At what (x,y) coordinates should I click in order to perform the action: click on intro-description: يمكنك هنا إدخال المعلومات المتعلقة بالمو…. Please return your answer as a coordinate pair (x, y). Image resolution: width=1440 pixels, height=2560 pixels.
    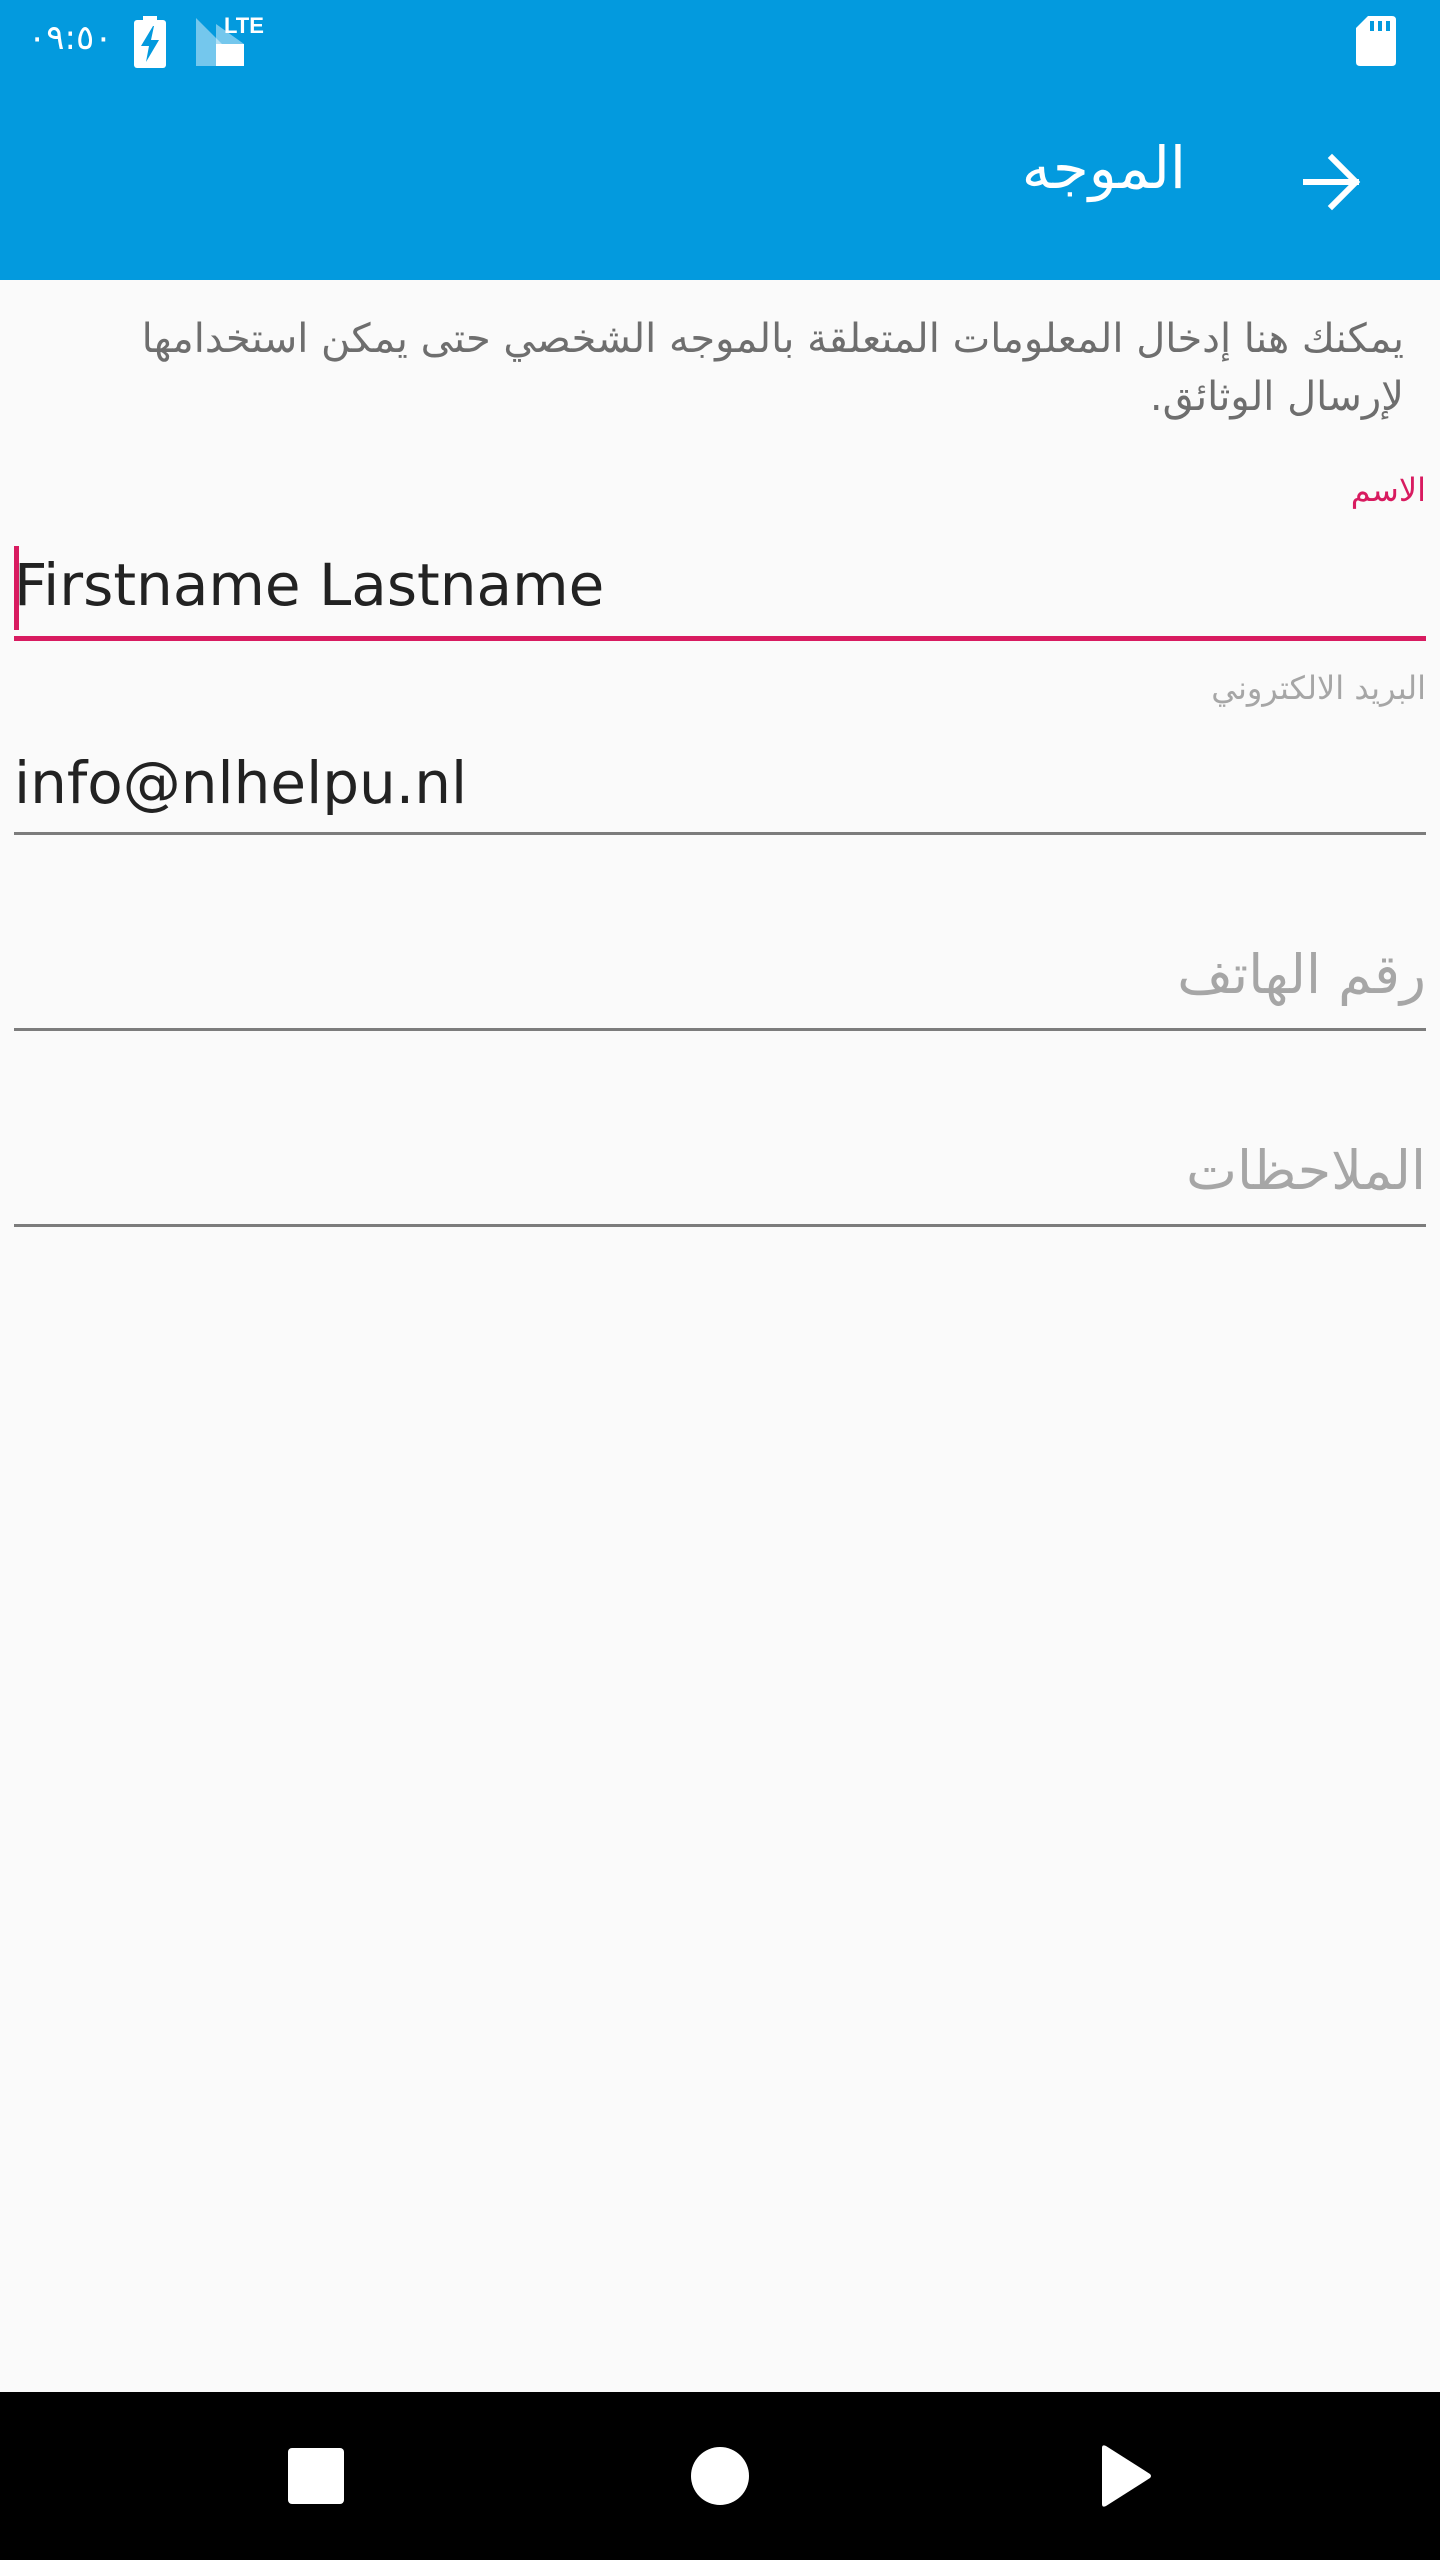
    Looking at the image, I should click on (772, 368).